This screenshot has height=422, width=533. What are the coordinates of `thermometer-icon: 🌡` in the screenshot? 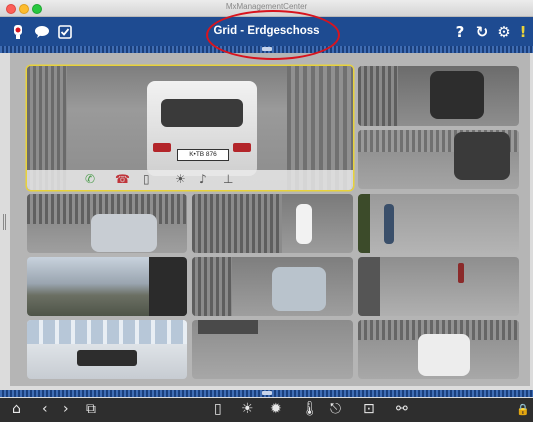 It's located at (310, 409).